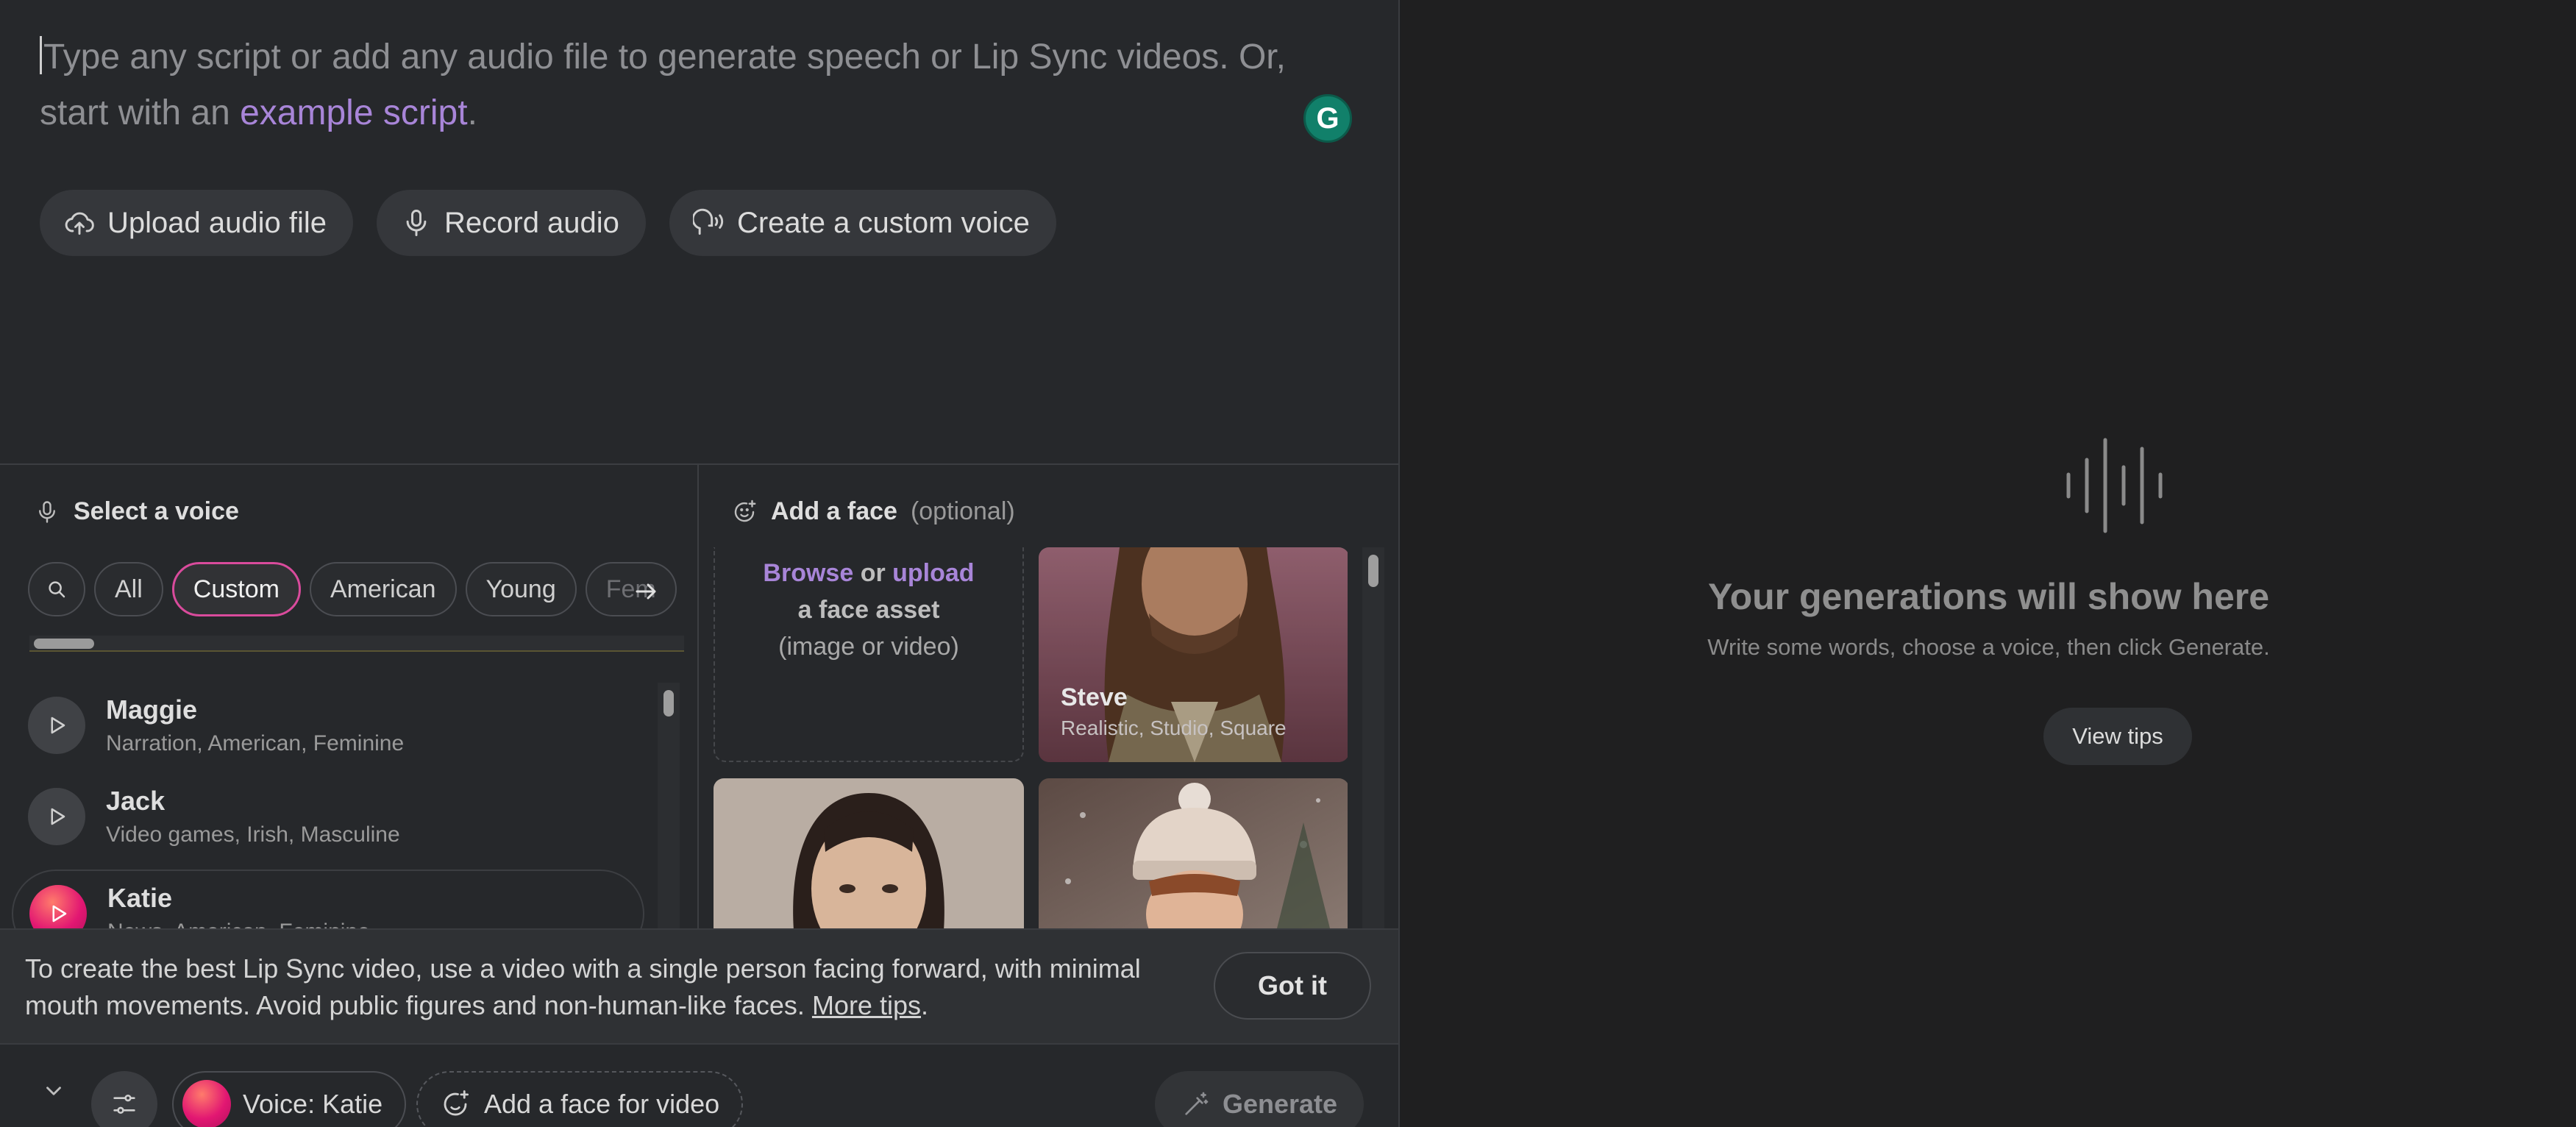  I want to click on filter-scrollbar, so click(356, 644).